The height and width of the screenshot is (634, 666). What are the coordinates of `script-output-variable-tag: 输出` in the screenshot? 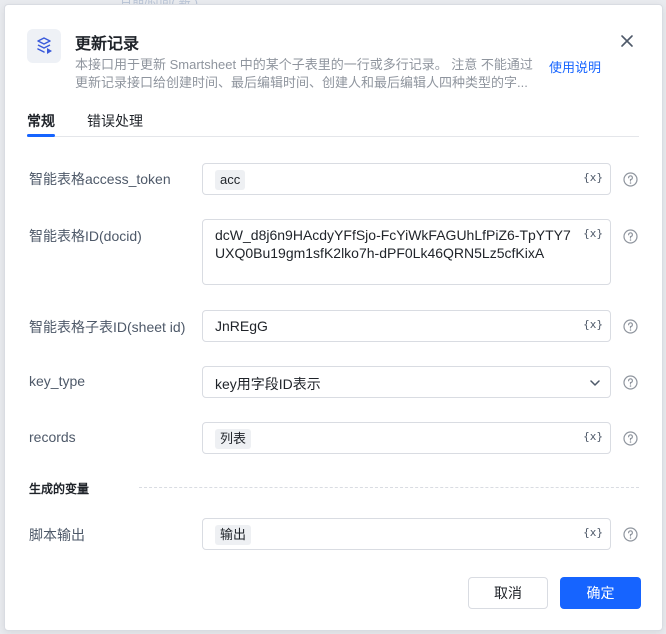 It's located at (233, 535).